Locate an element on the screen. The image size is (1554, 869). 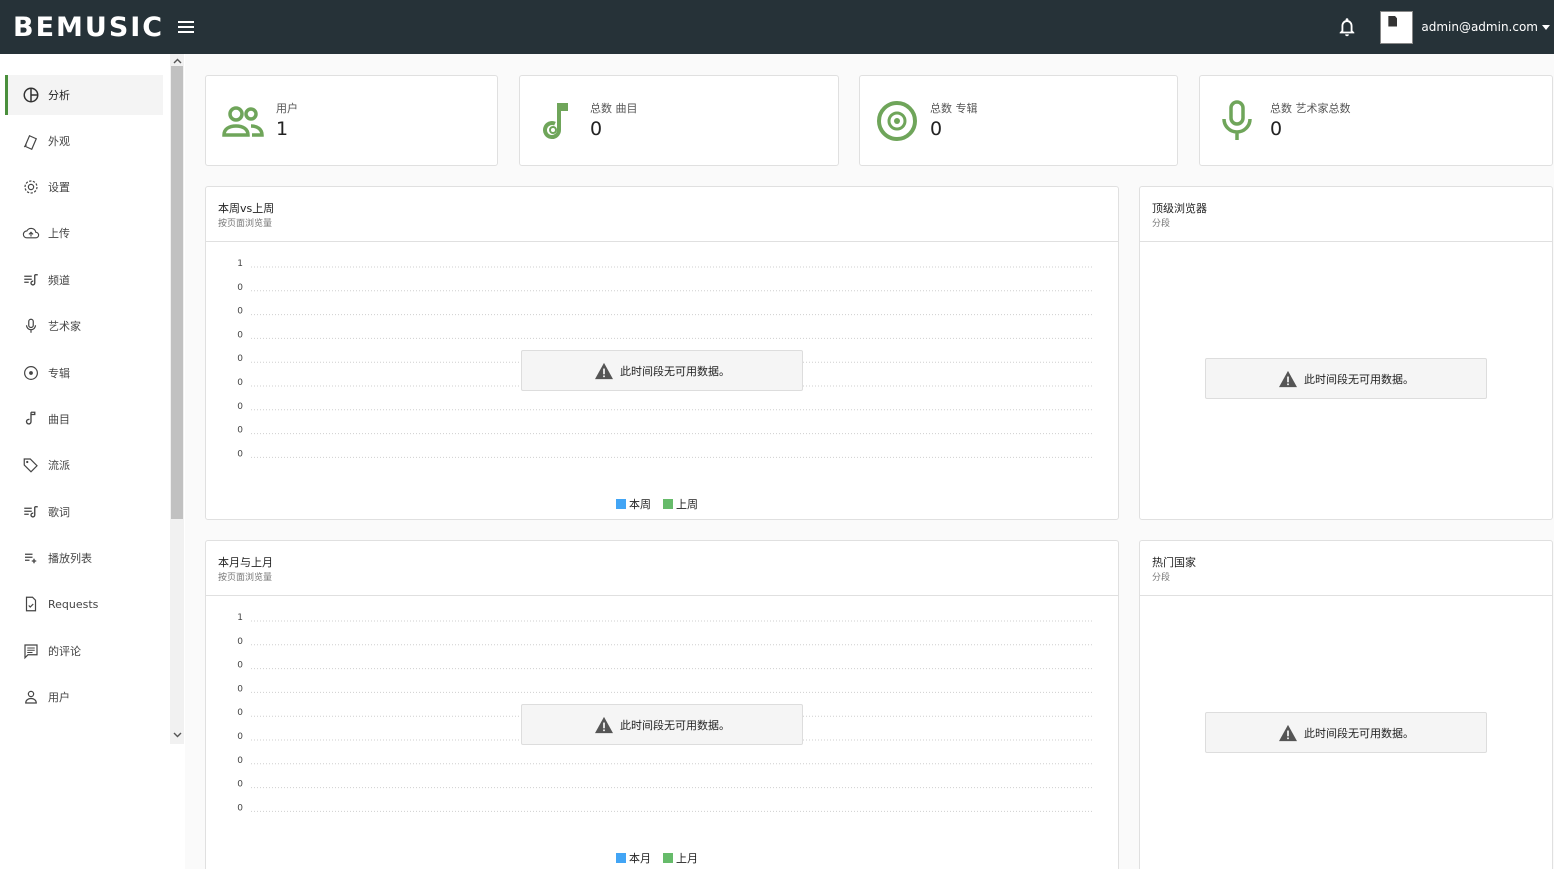
sidebar-item-lyrics: 歌词 is located at coordinates (84, 512).